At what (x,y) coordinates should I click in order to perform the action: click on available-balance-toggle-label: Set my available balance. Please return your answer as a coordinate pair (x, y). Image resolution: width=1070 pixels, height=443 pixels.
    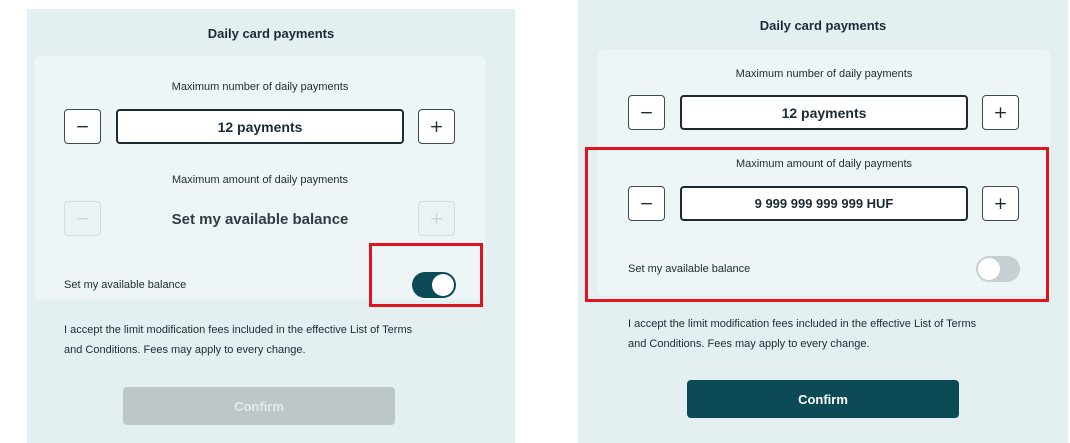
    Looking at the image, I should click on (125, 285).